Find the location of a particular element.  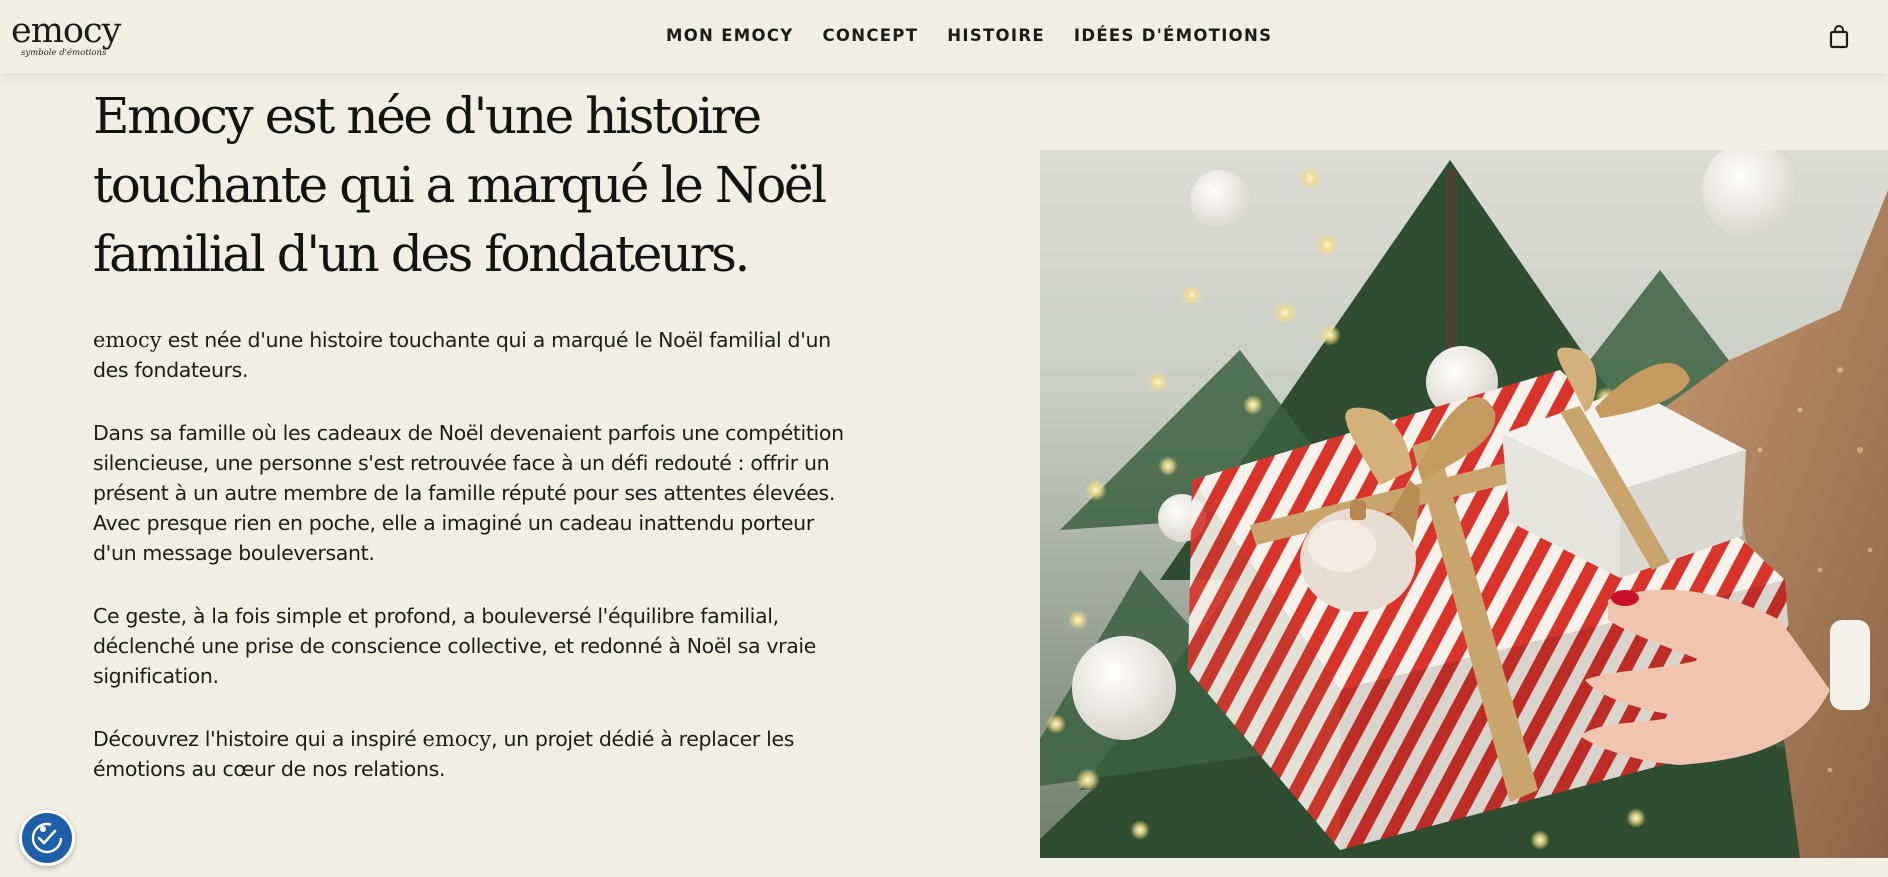

nav-item-mon-emocy: MON EMOCY is located at coordinates (729, 35).